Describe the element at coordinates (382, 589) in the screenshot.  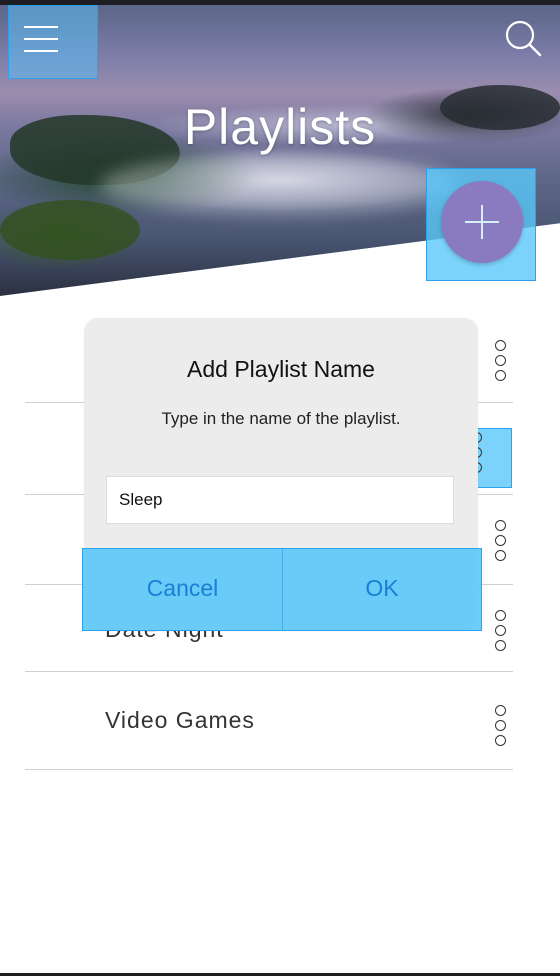
I see `ok-button: OK` at that location.